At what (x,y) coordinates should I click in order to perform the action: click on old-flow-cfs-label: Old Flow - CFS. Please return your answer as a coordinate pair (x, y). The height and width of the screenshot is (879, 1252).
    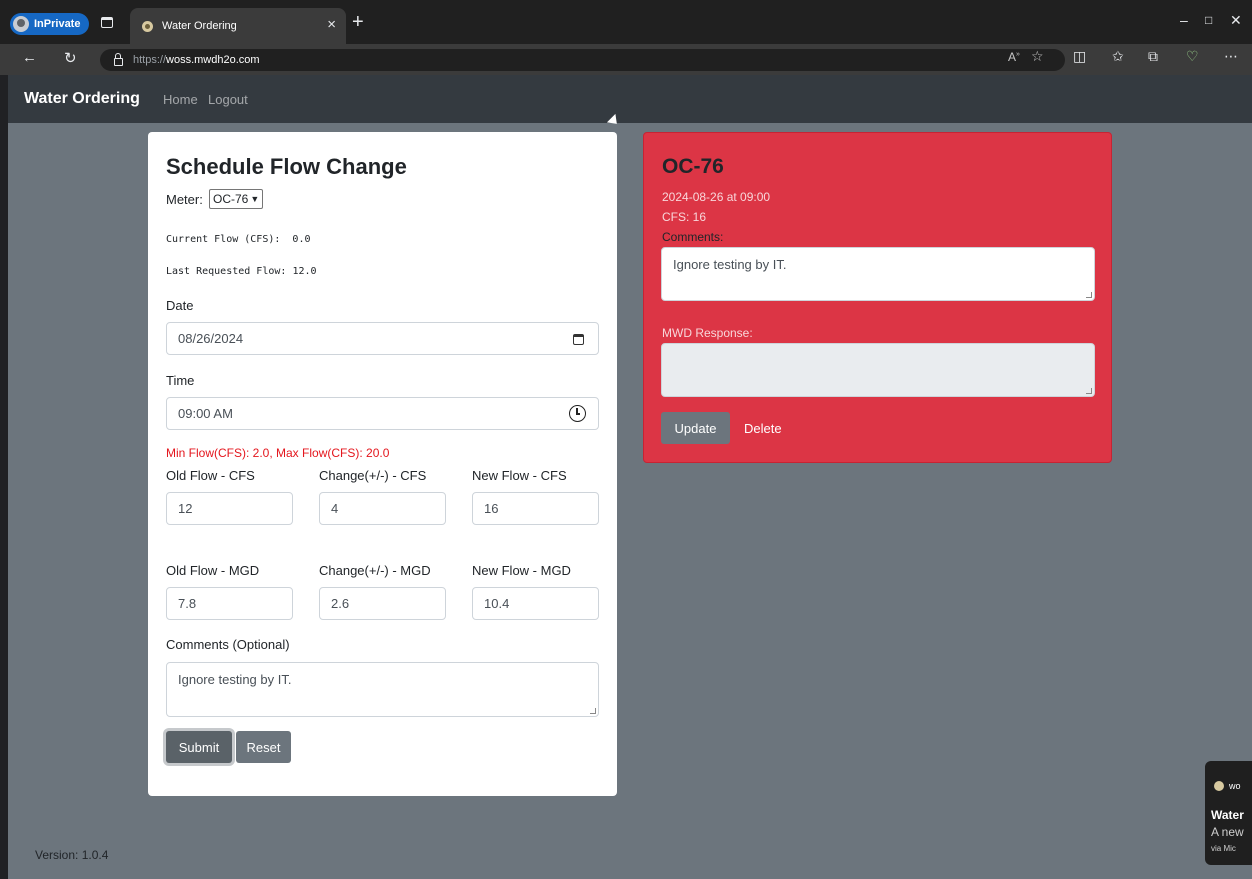
    Looking at the image, I should click on (210, 475).